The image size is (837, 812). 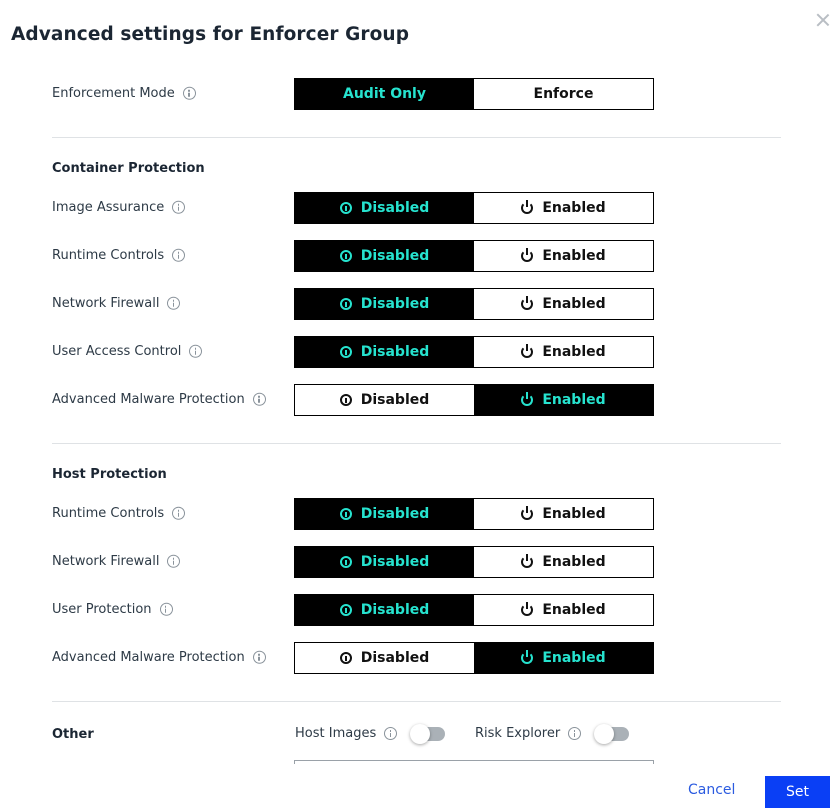 I want to click on other-heading: Other, so click(x=73, y=734).